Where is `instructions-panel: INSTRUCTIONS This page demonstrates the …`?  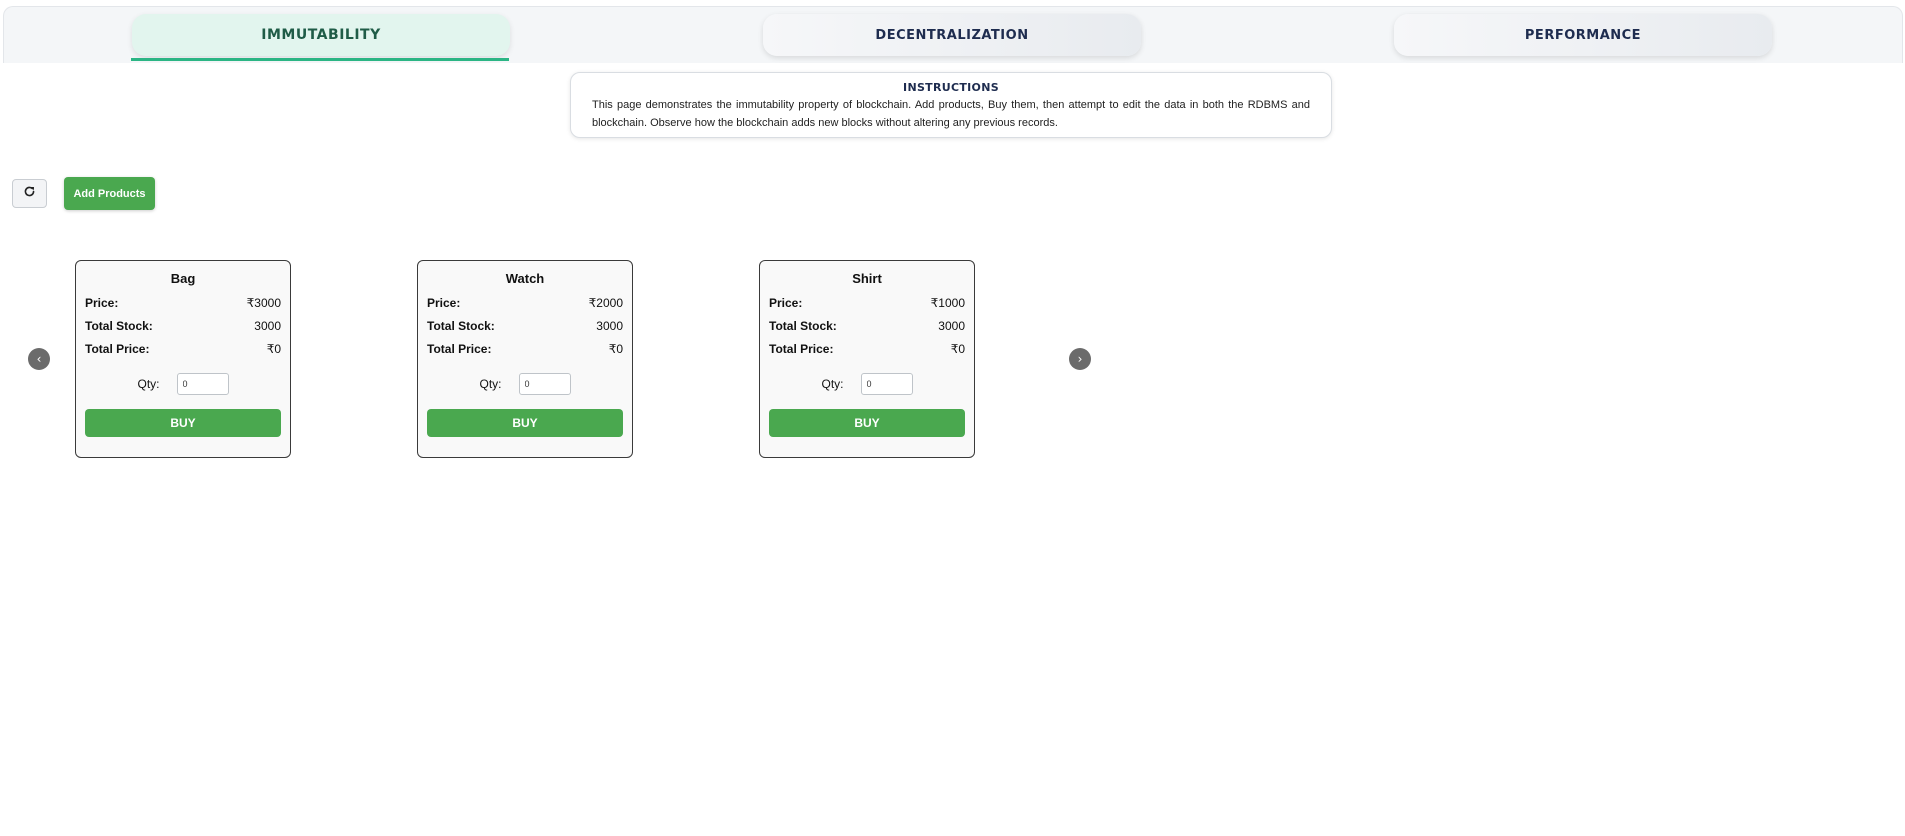 instructions-panel: INSTRUCTIONS This page demonstrates the … is located at coordinates (951, 105).